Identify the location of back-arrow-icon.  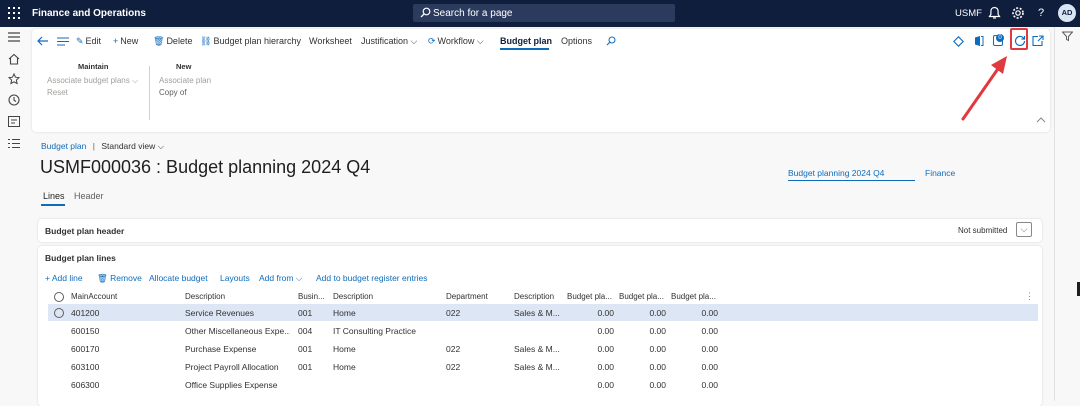
(43, 41).